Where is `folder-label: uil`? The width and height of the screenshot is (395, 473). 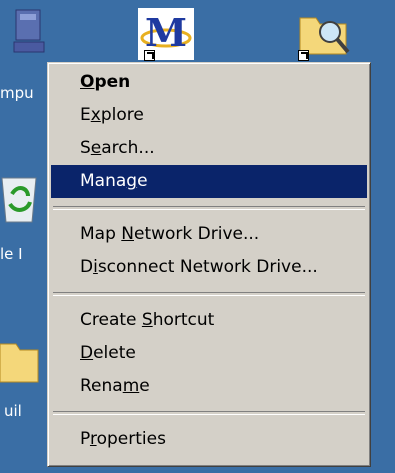
folder-label: uil is located at coordinates (13, 411).